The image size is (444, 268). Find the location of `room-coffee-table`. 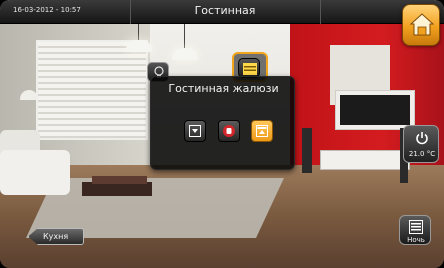

room-coffee-table is located at coordinates (117, 189).